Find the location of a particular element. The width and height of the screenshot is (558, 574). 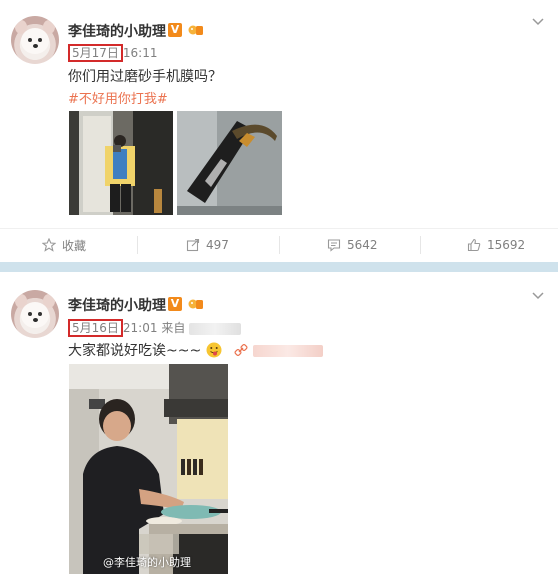

post-time: 16:11 is located at coordinates (140, 53).